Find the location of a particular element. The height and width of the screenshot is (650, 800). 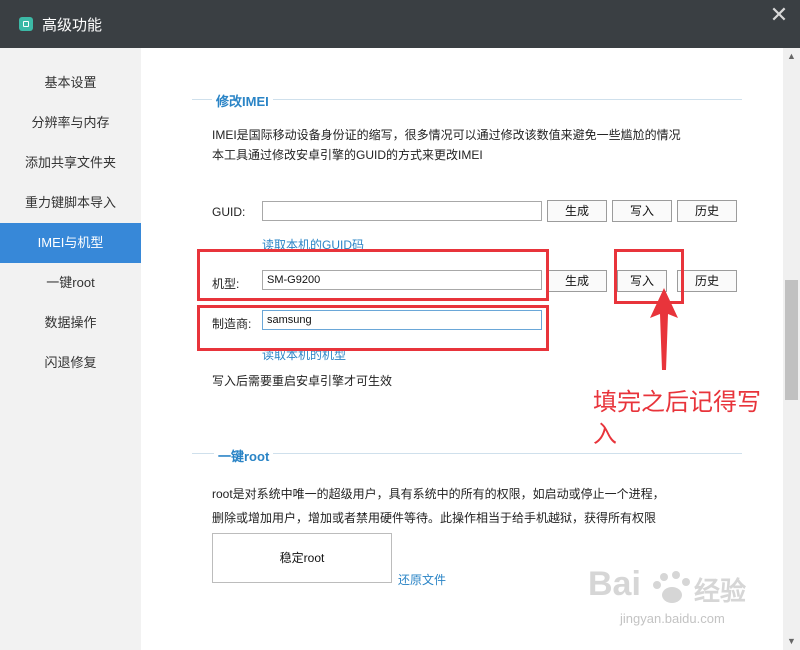

sidebar-item-resolution-memory: 分辨率与内存 is located at coordinates (70, 123).